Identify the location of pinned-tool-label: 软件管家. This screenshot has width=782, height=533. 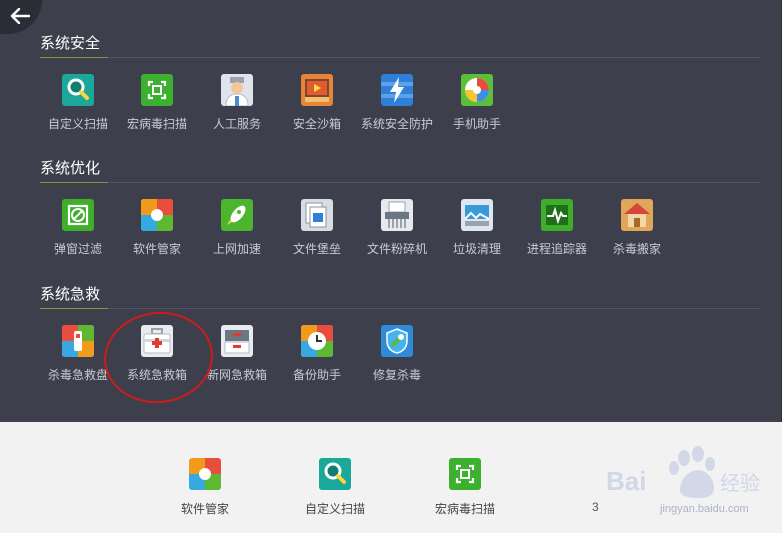
(204, 509).